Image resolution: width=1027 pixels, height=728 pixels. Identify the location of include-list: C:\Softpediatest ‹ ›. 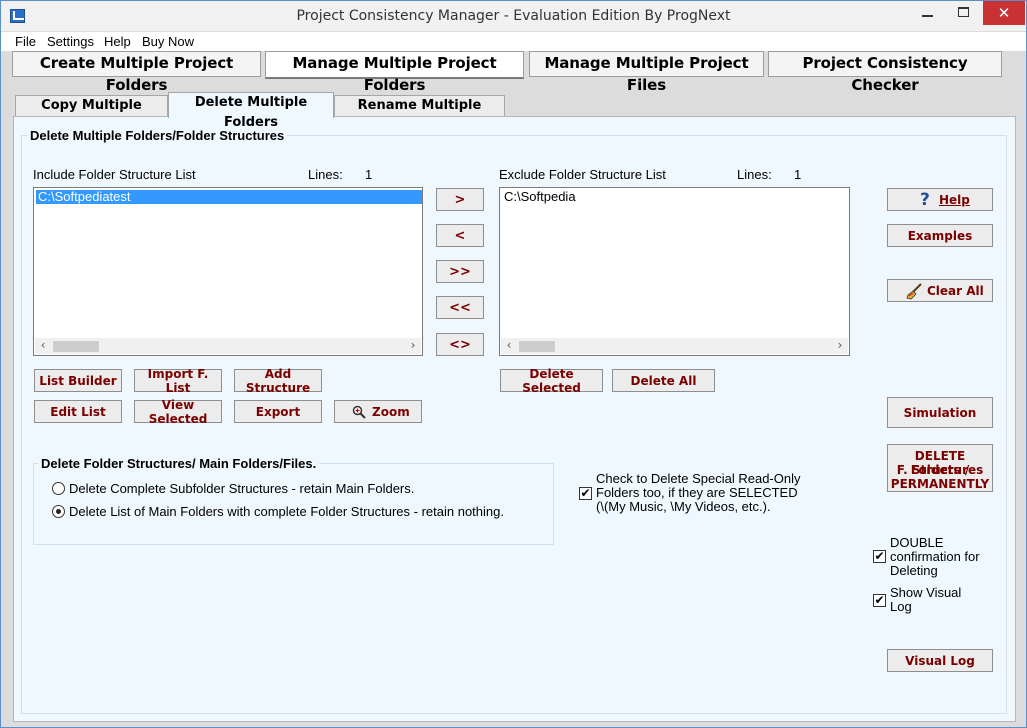
(228, 271).